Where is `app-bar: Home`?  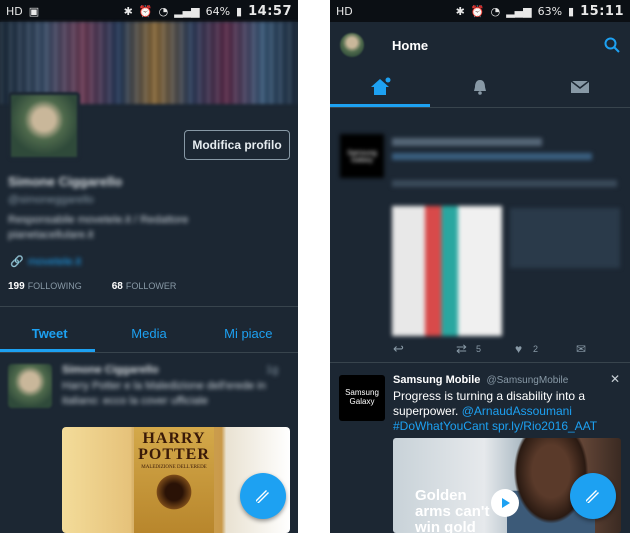 app-bar: Home is located at coordinates (480, 45).